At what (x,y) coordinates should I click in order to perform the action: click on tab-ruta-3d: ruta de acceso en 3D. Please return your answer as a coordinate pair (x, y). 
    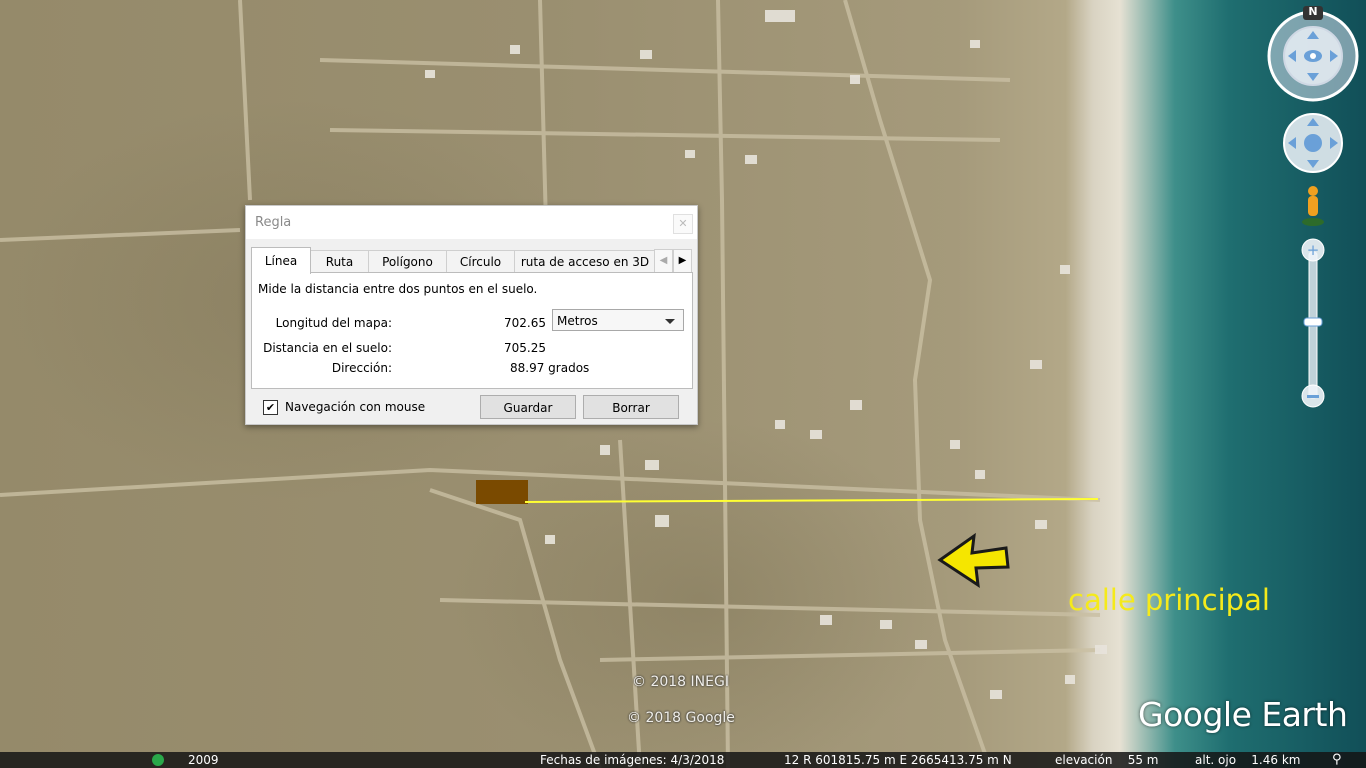
    Looking at the image, I should click on (585, 261).